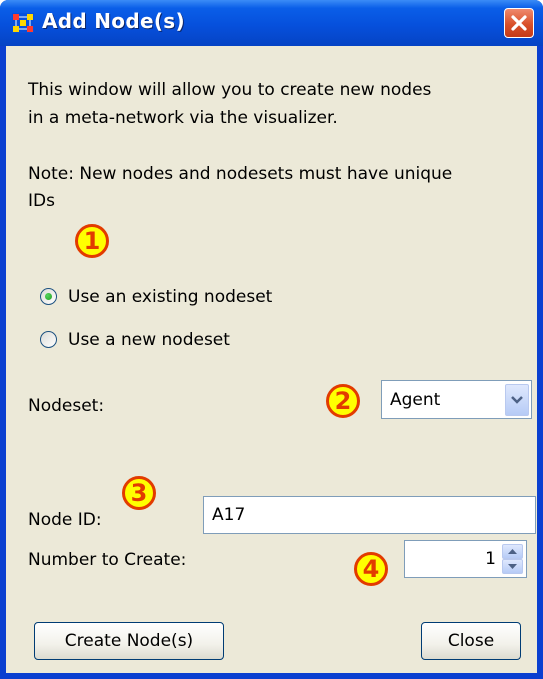 The height and width of the screenshot is (679, 543). I want to click on radio-label-existing: Use an existing nodeset, so click(170, 297).